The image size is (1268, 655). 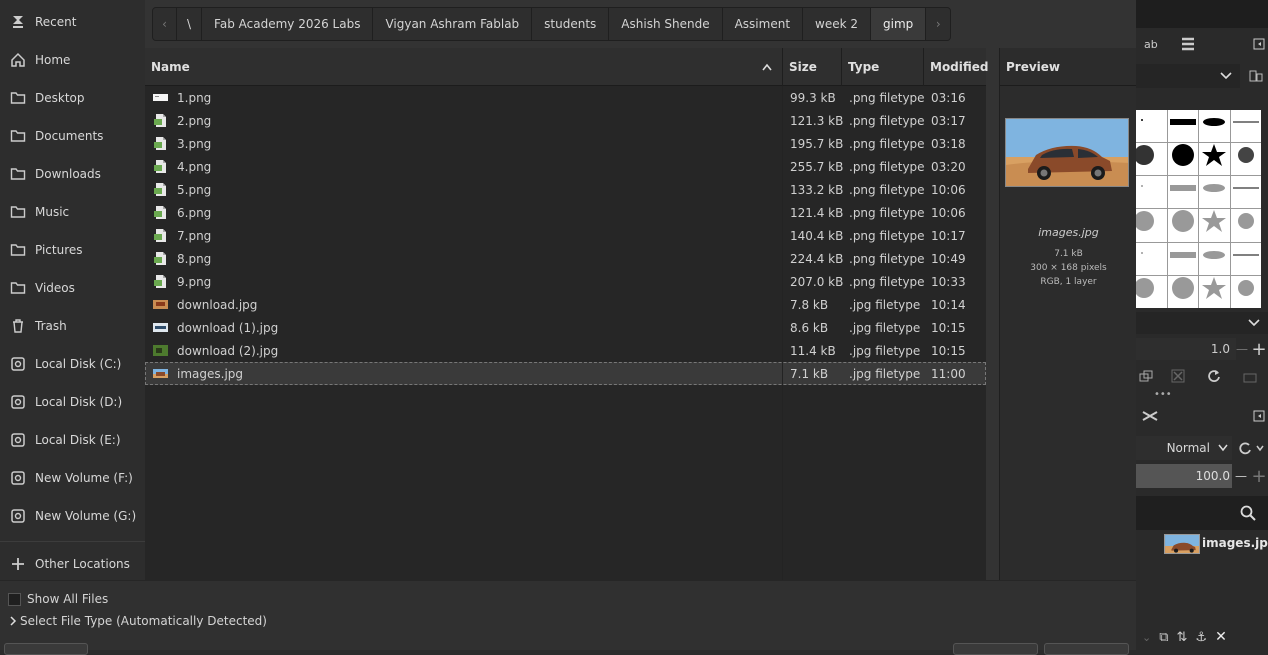 I want to click on sidebar-item-desktop: Desktop, so click(x=72, y=98).